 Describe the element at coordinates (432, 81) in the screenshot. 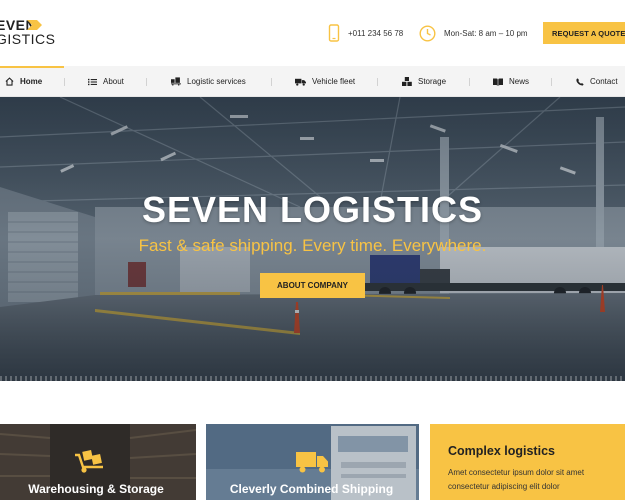

I see `nav-label-storage: Storage` at that location.